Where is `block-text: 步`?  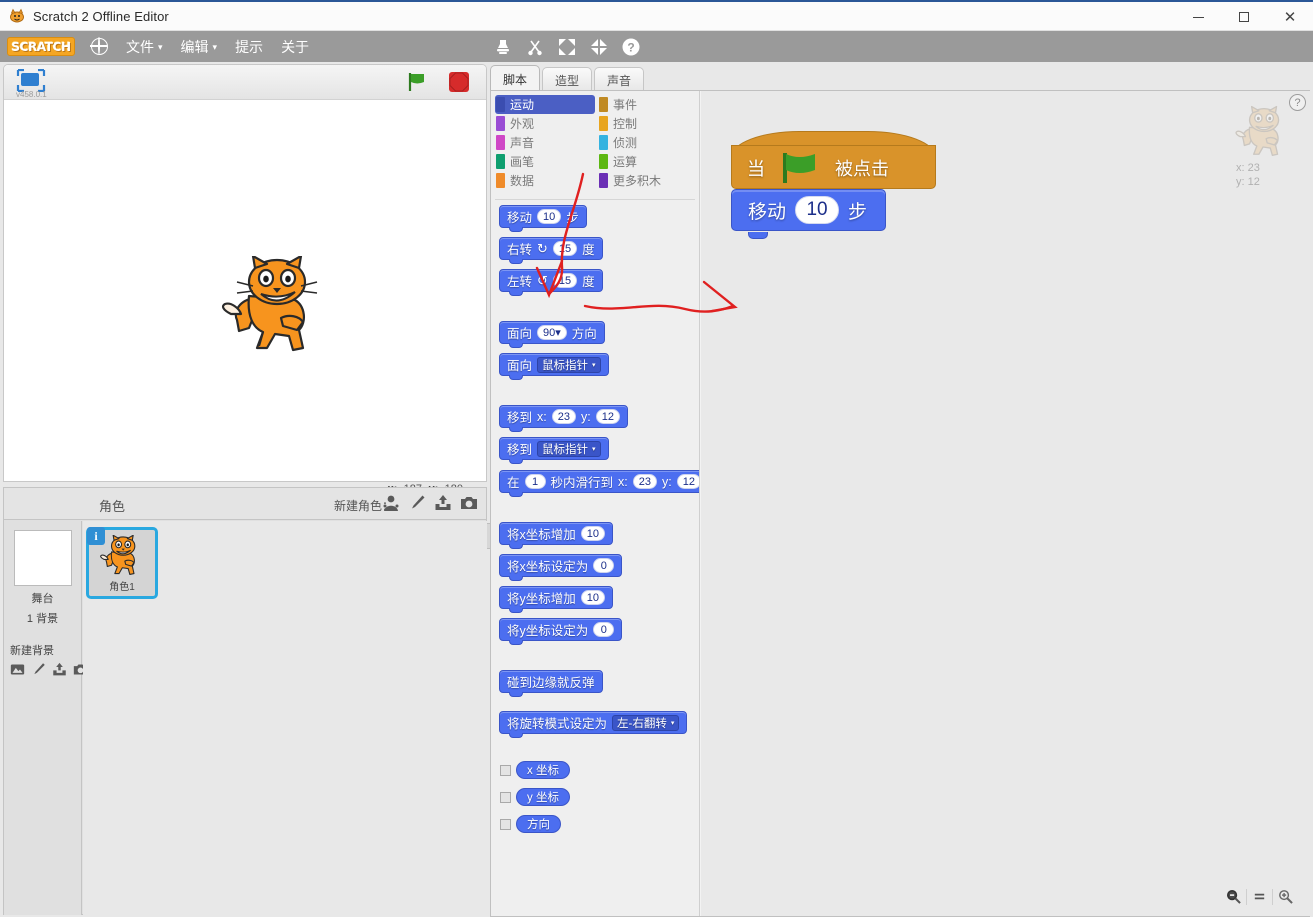
block-text: 步 is located at coordinates (572, 218).